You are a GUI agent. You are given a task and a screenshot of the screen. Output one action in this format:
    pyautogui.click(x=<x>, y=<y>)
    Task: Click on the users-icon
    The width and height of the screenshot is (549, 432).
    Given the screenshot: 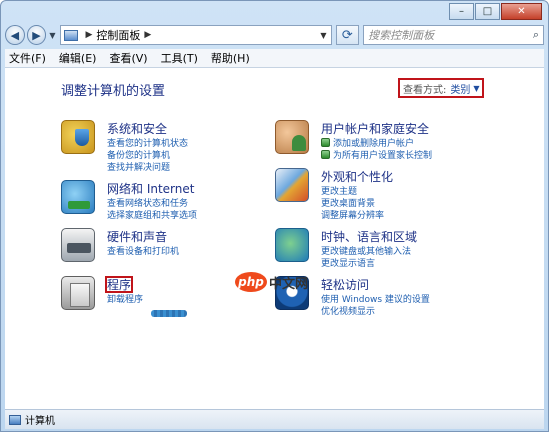 What is the action you would take?
    pyautogui.click(x=292, y=137)
    